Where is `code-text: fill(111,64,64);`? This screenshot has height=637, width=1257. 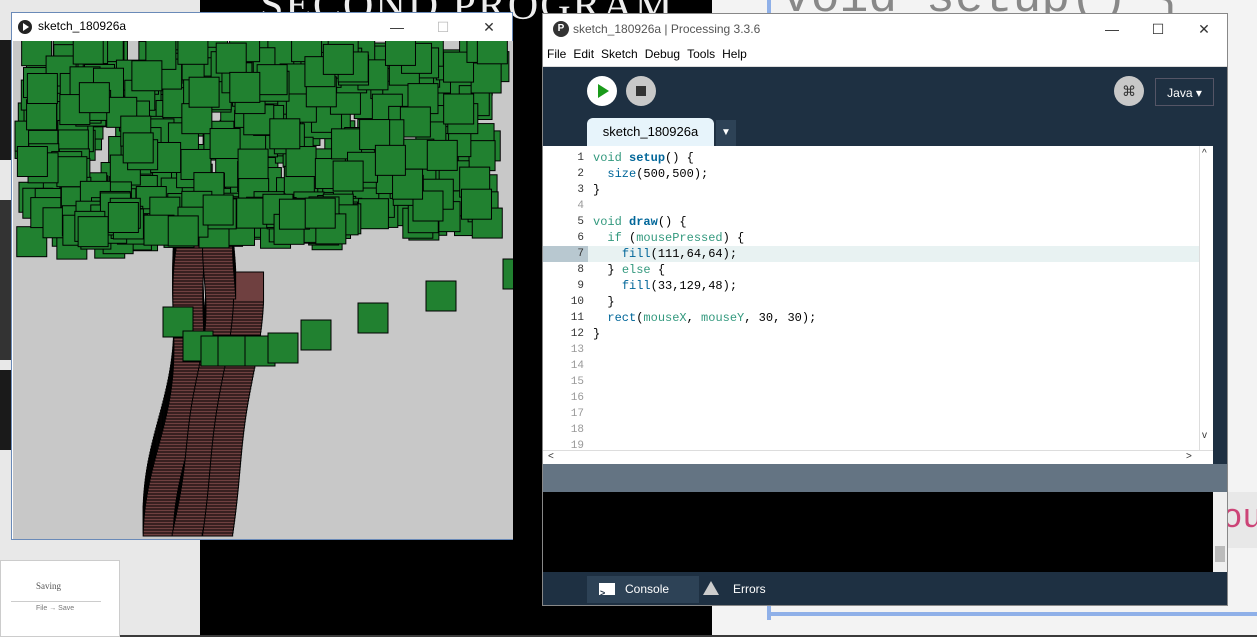 code-text: fill(111,64,64); is located at coordinates (679, 254).